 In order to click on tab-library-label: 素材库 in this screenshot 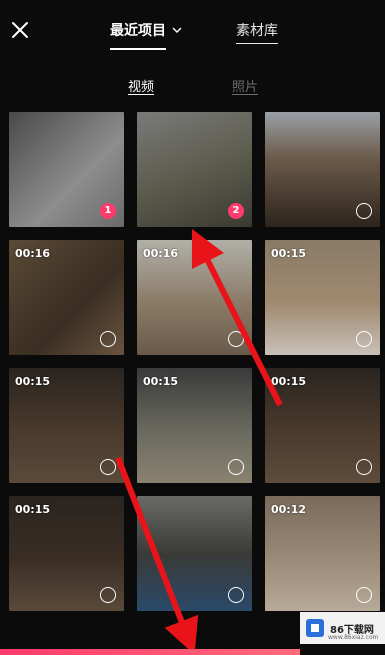, I will do `click(257, 31)`.